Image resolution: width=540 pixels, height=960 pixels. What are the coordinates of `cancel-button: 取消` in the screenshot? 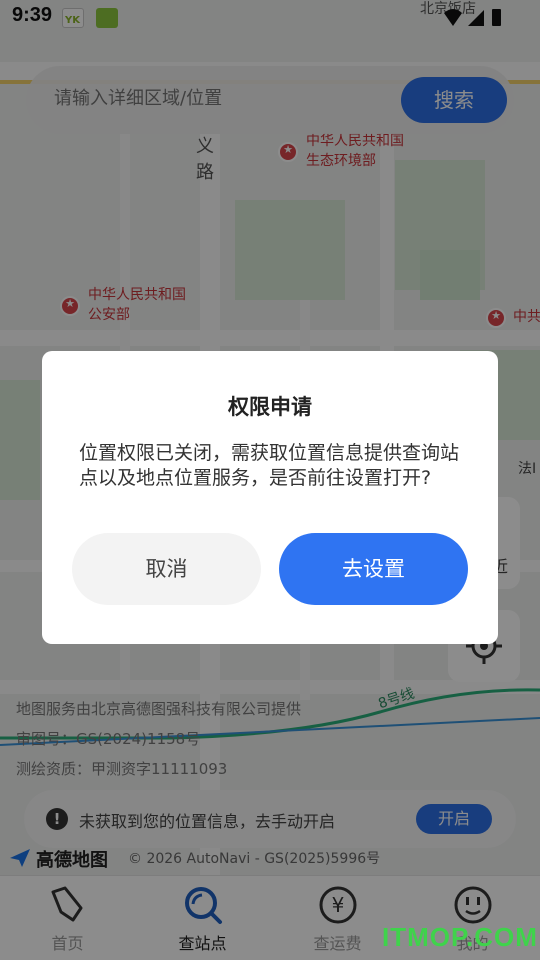 It's located at (166, 569).